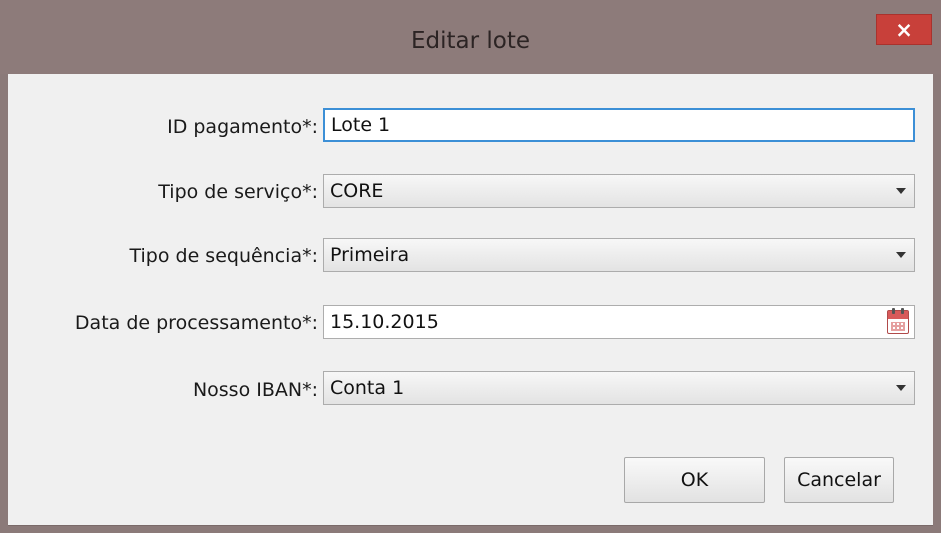  I want to click on payment-id-label: ID pagamento*:, so click(242, 127).